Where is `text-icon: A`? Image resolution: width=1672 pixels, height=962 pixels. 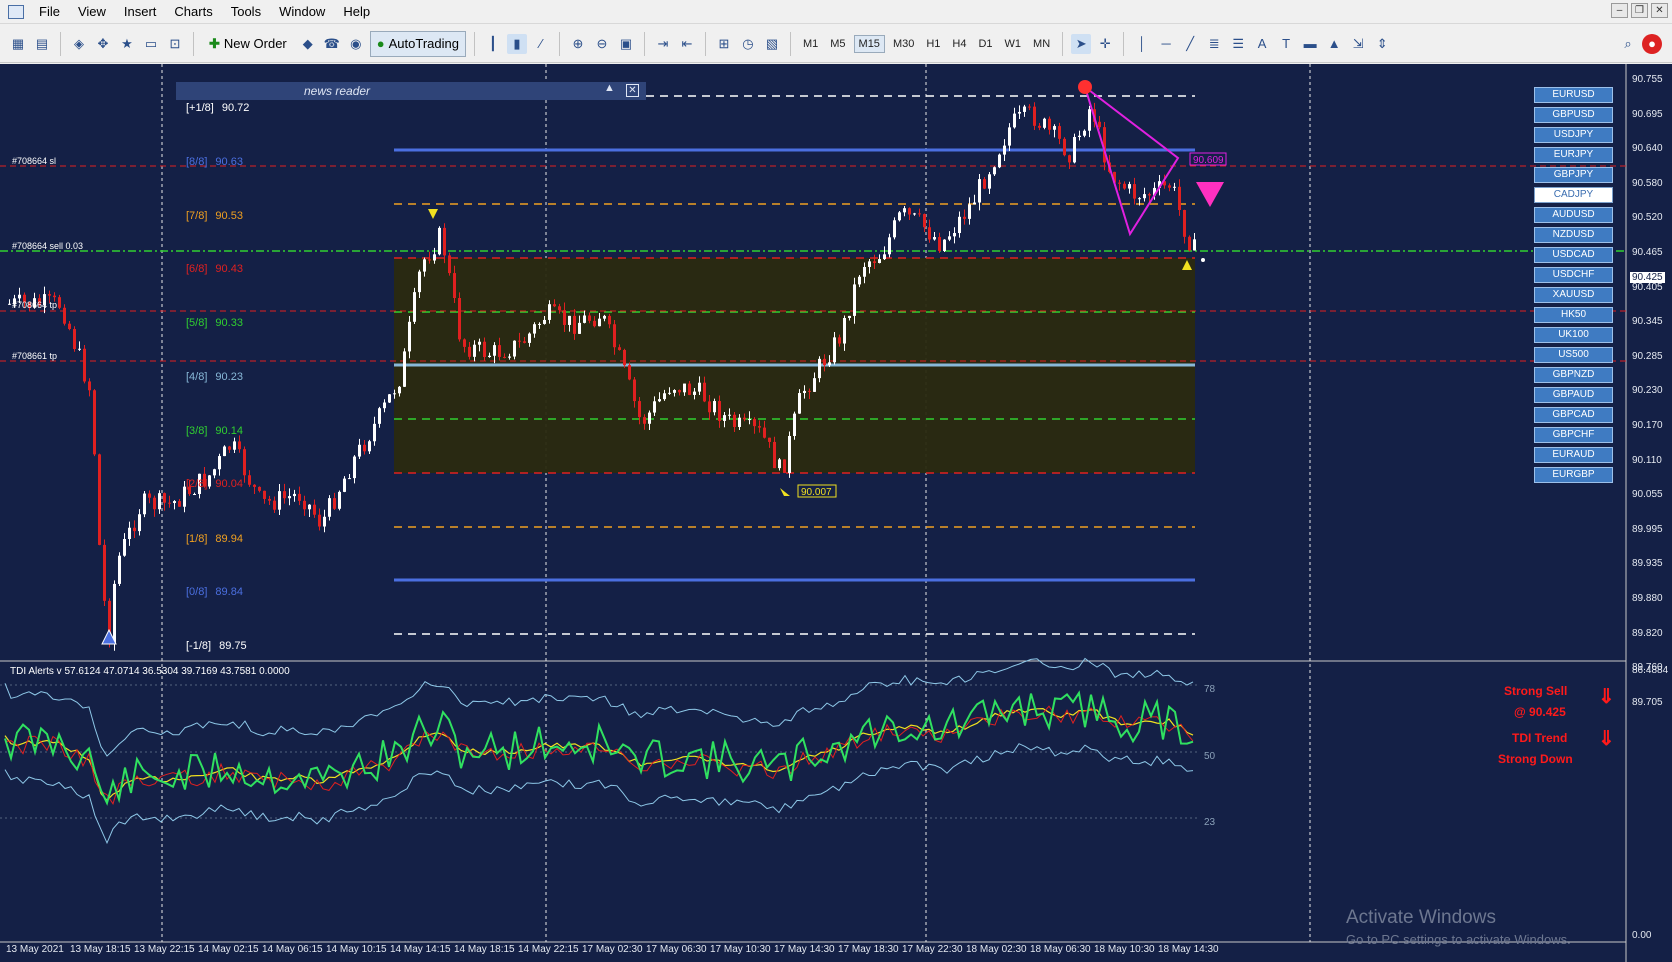
text-icon: A is located at coordinates (1262, 44).